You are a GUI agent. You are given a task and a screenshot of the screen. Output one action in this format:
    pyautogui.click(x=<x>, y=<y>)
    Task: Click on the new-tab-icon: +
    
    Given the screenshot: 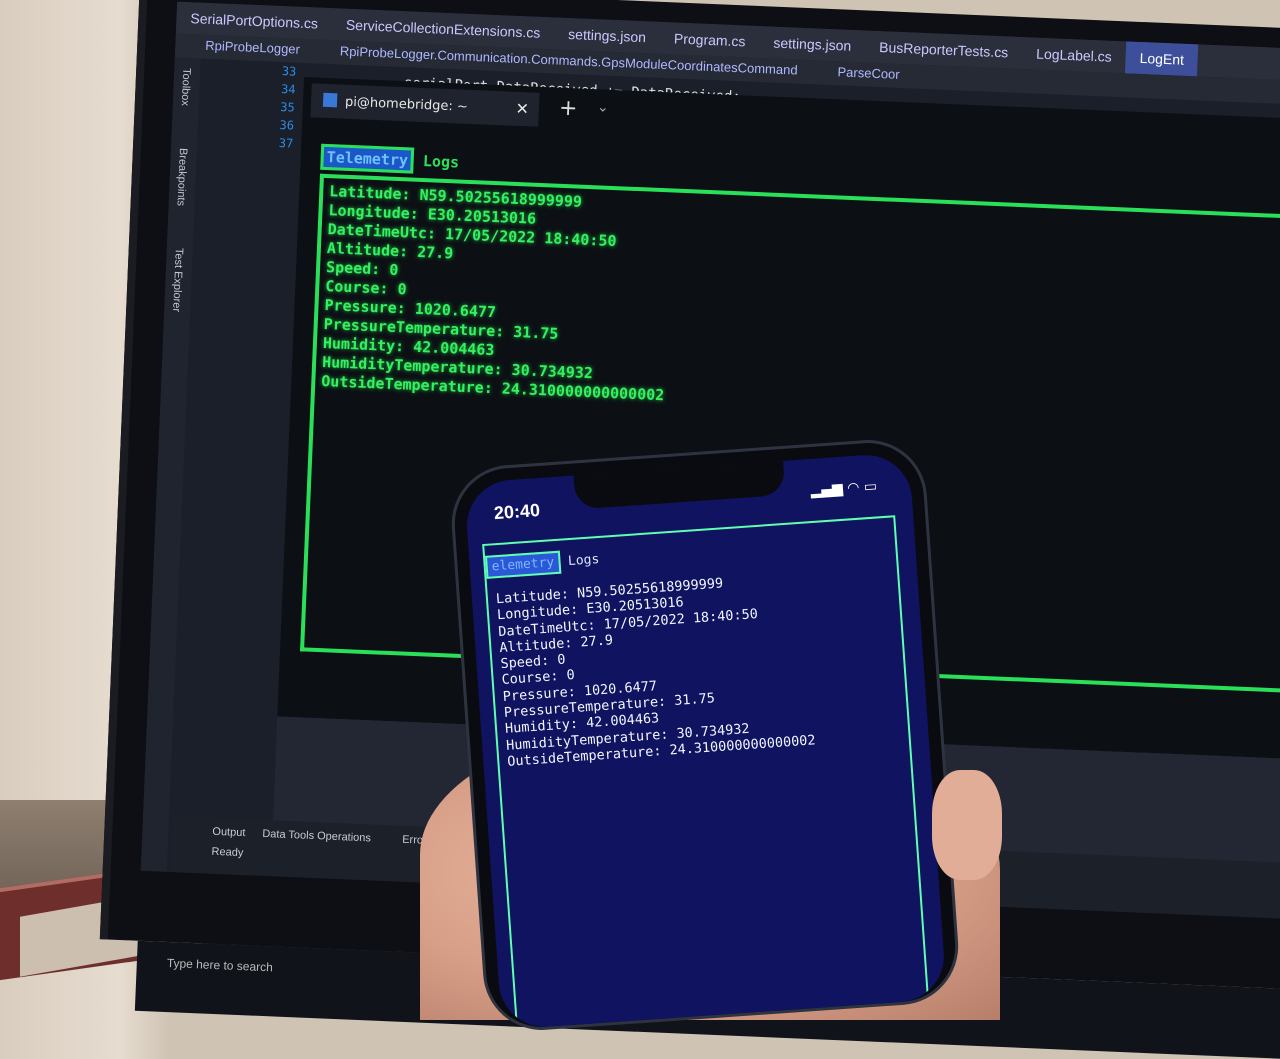 What is the action you would take?
    pyautogui.click(x=567, y=109)
    